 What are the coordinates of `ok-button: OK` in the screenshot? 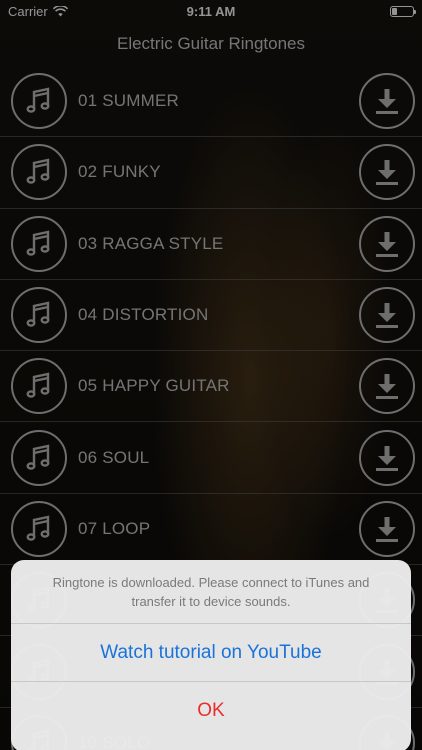 It's located at (211, 711).